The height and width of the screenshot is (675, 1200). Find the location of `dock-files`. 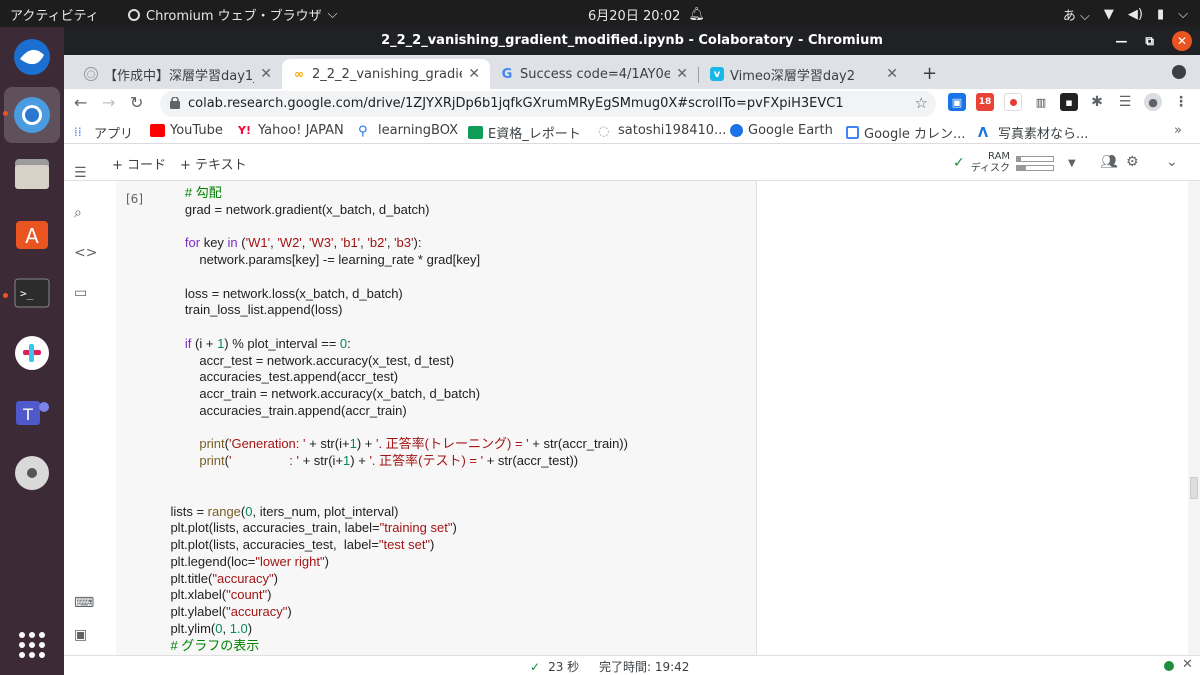

dock-files is located at coordinates (32, 173).